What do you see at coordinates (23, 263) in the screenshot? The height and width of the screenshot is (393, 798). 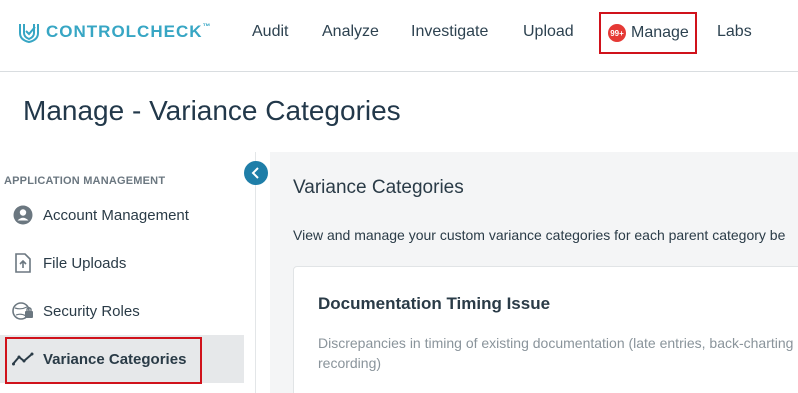 I see `file-upload-icon` at bounding box center [23, 263].